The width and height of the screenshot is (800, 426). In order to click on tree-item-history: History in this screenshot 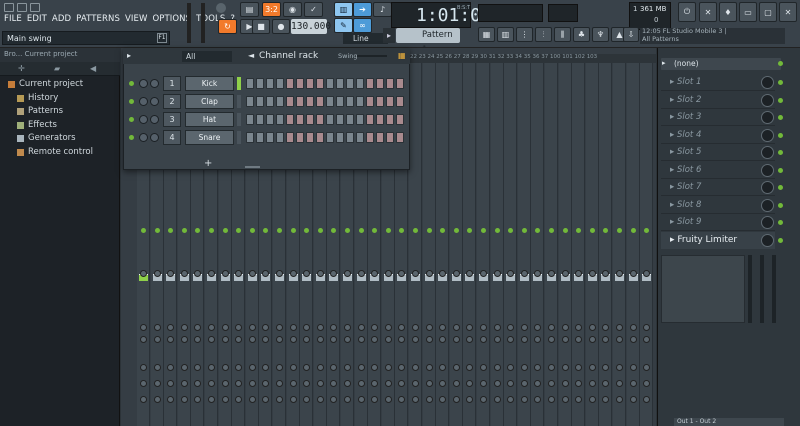, I will do `click(50, 99)`.